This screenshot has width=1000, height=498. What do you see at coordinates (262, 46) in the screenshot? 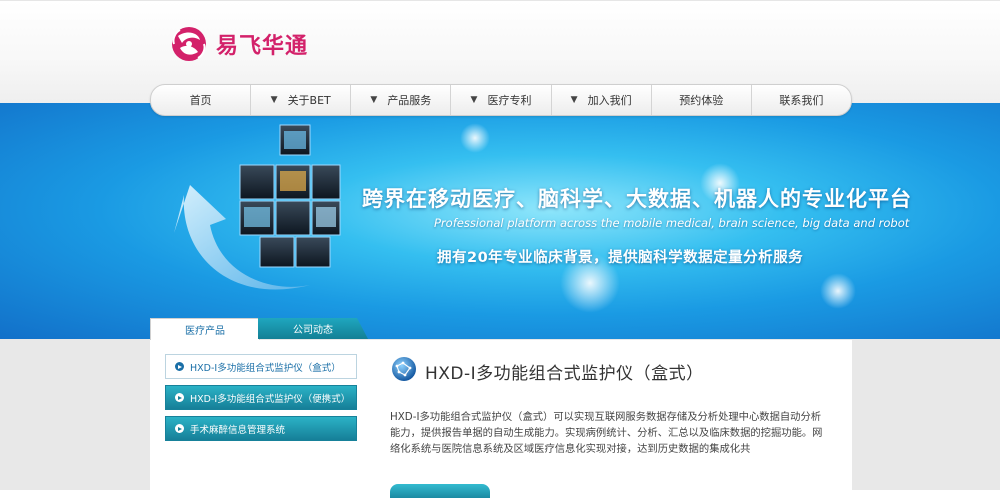
I see `brand-name: 易飞华通` at bounding box center [262, 46].